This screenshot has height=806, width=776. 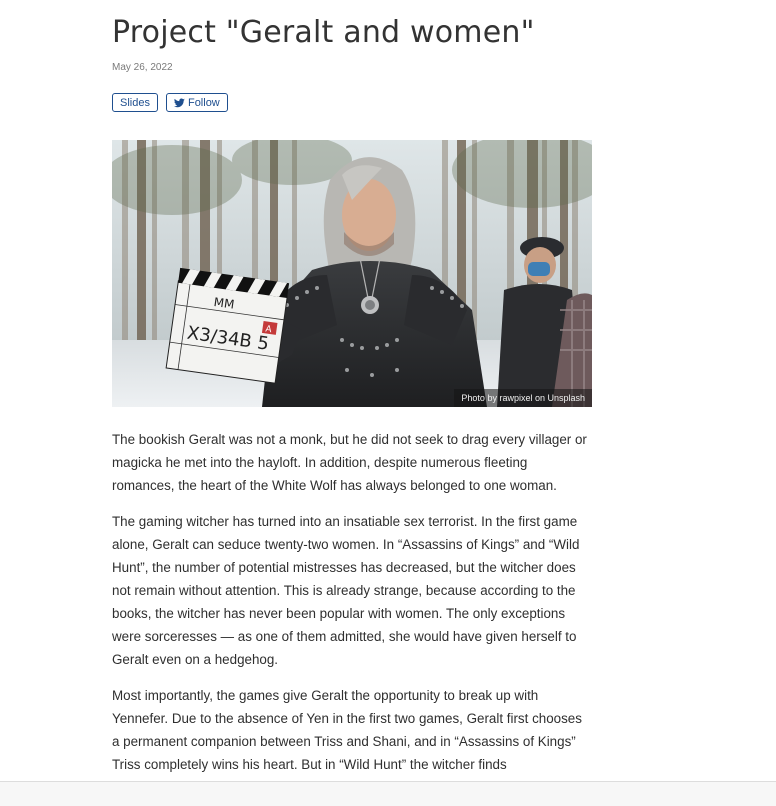 I want to click on slides-button-label: Slides, so click(x=135, y=102).